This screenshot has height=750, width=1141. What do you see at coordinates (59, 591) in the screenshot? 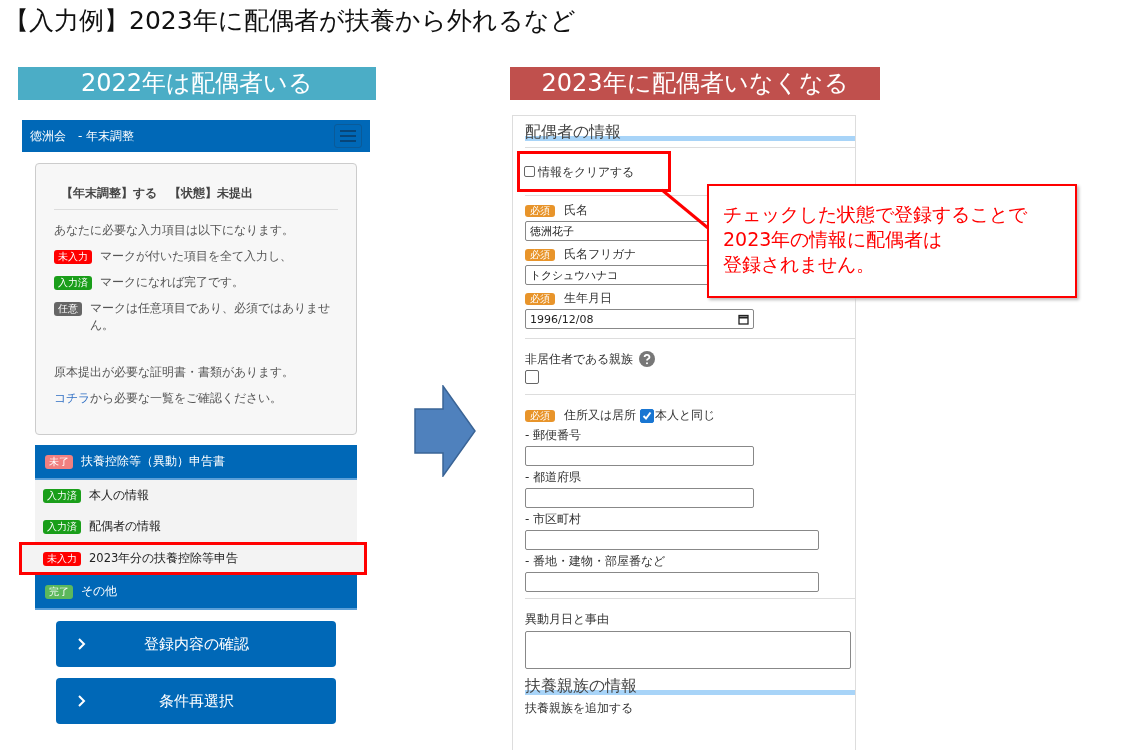
I see `status-badge: 完了` at bounding box center [59, 591].